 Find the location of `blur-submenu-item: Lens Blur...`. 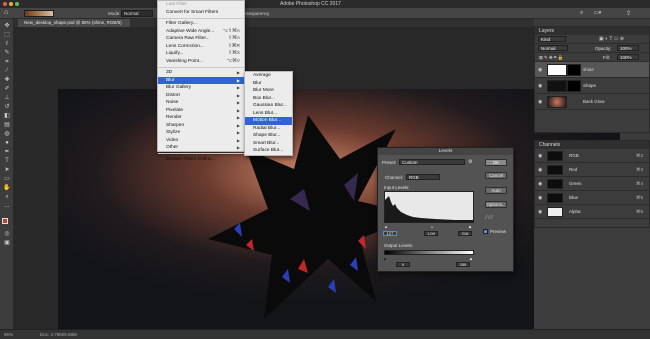

blur-submenu-item: Lens Blur... is located at coordinates (268, 114).